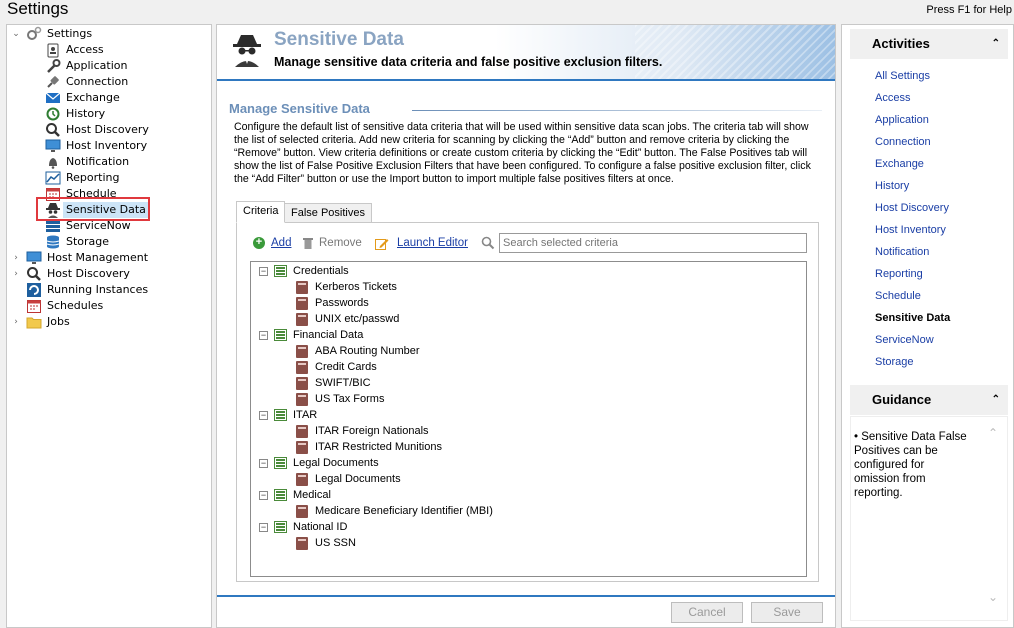 The height and width of the screenshot is (628, 1014). What do you see at coordinates (894, 362) in the screenshot?
I see `activity-link-storage: Storage` at bounding box center [894, 362].